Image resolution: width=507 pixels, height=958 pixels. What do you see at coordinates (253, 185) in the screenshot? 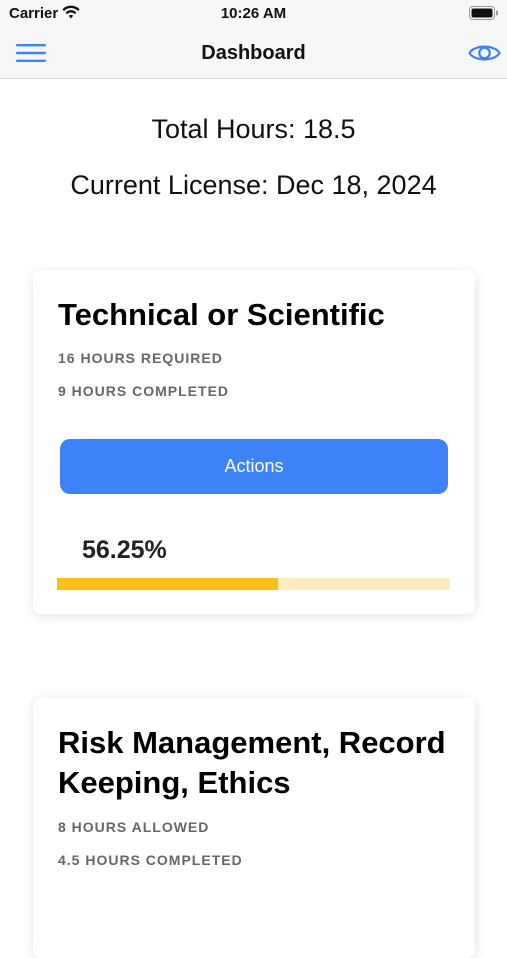
I see `current-license-text: Current License: Dec 18, 2024` at bounding box center [253, 185].